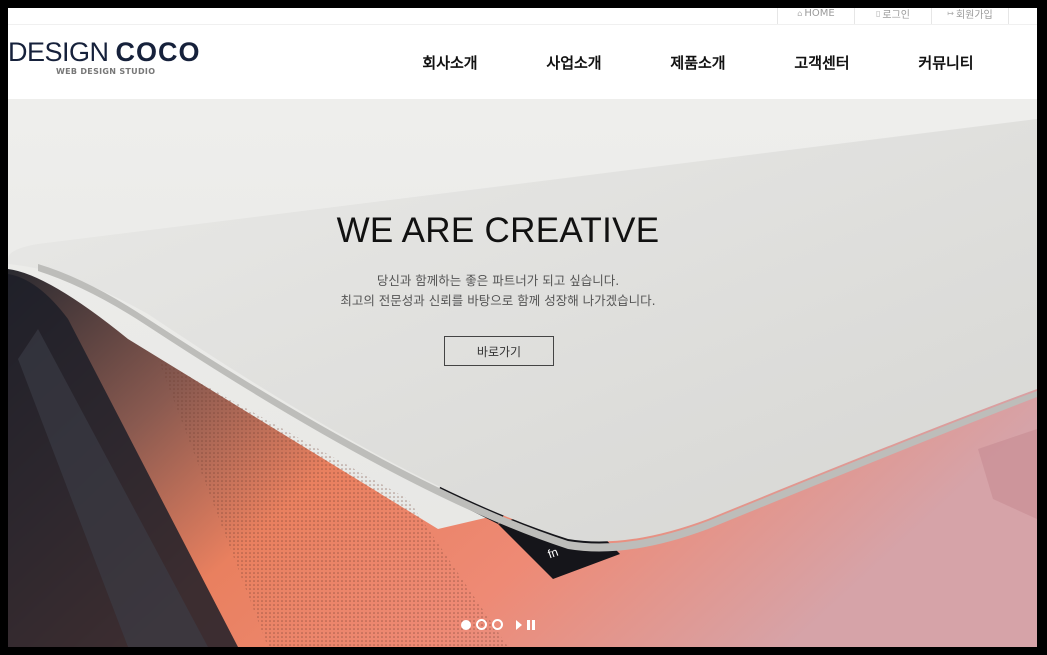 This screenshot has height=655, width=1047. I want to click on logo: DESIGN COCO WEB DESIGN STUDIO, so click(108, 56).